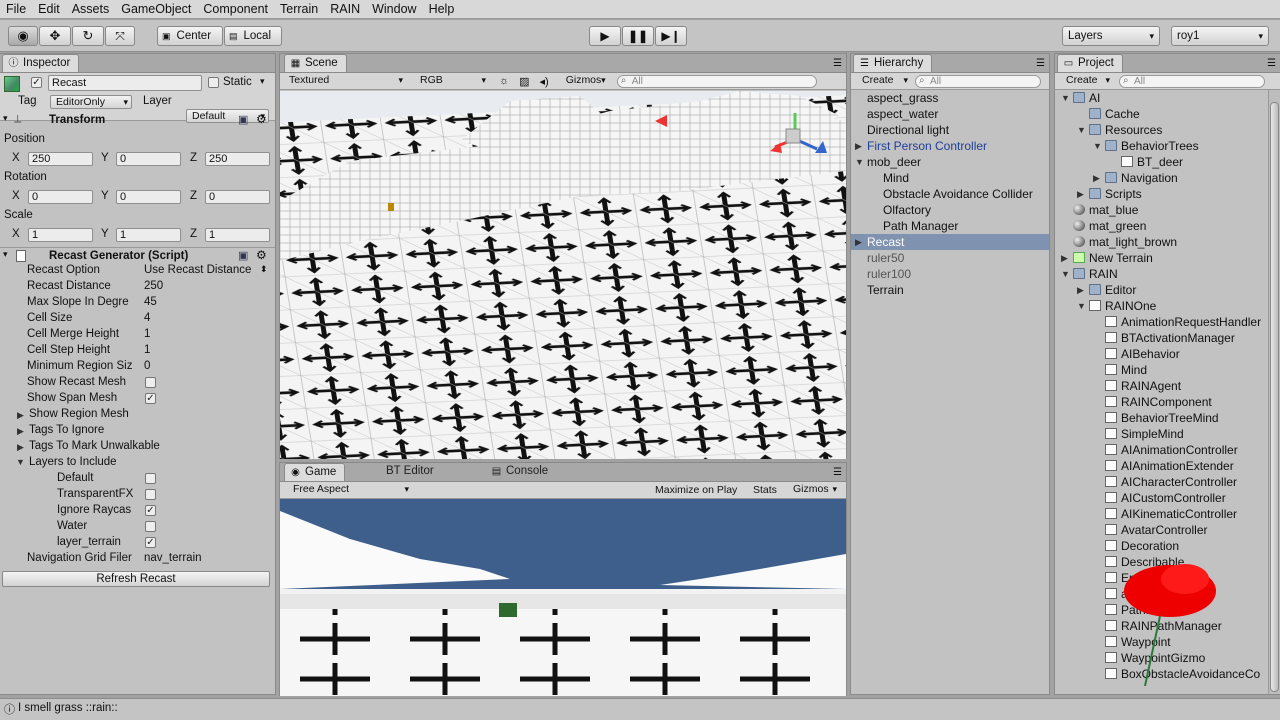 The width and height of the screenshot is (1280, 720). What do you see at coordinates (1161, 546) in the screenshot?
I see `project-item: Decoration` at bounding box center [1161, 546].